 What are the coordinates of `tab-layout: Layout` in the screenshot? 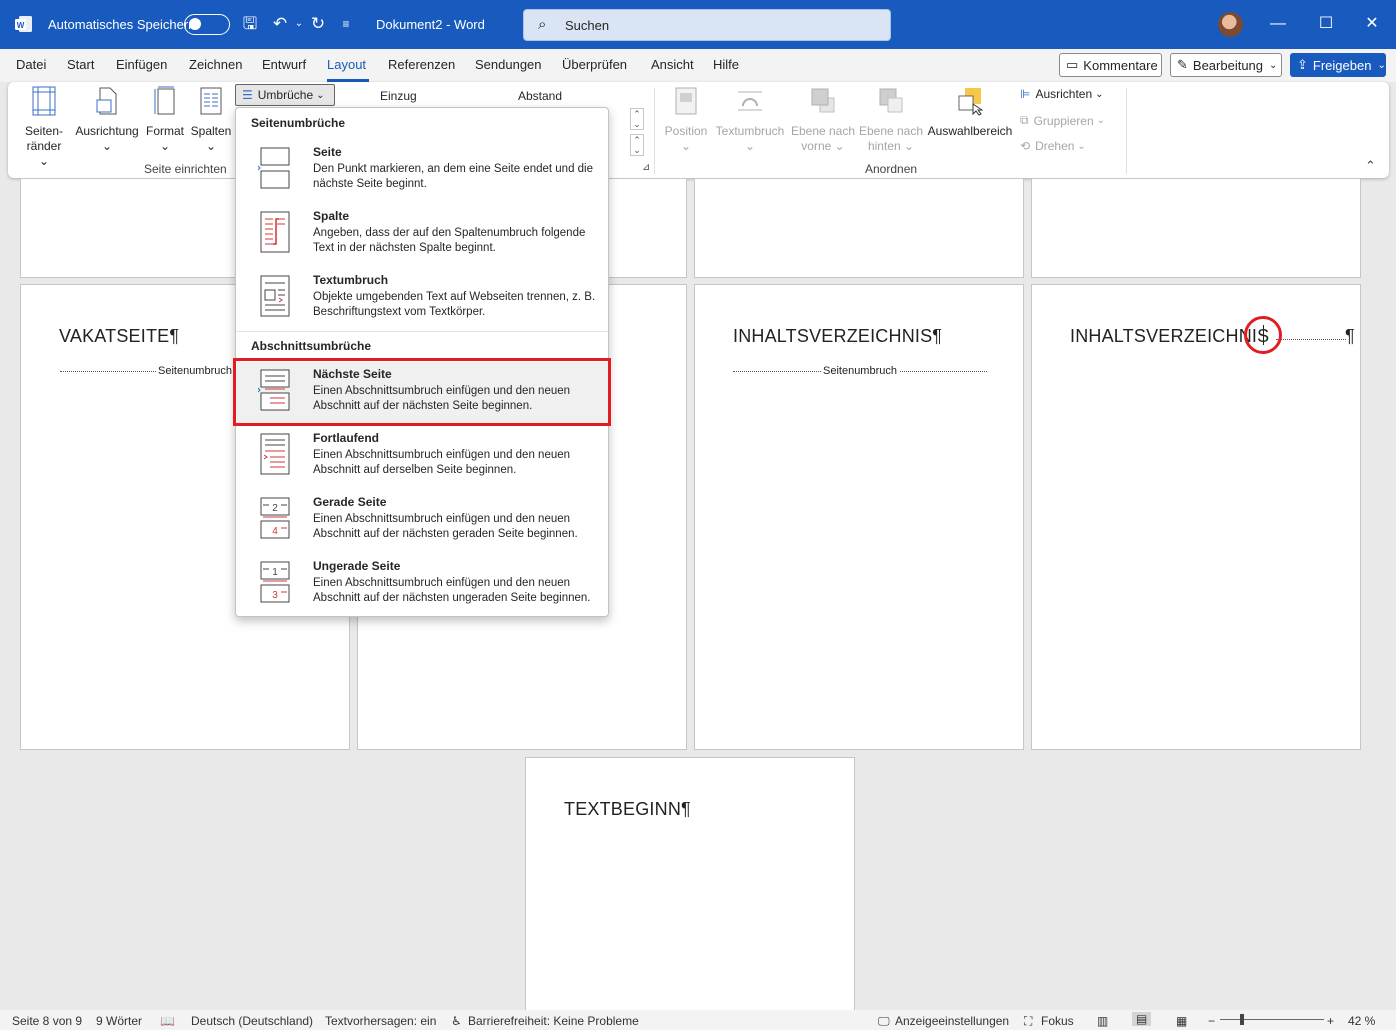 It's located at (346, 64).